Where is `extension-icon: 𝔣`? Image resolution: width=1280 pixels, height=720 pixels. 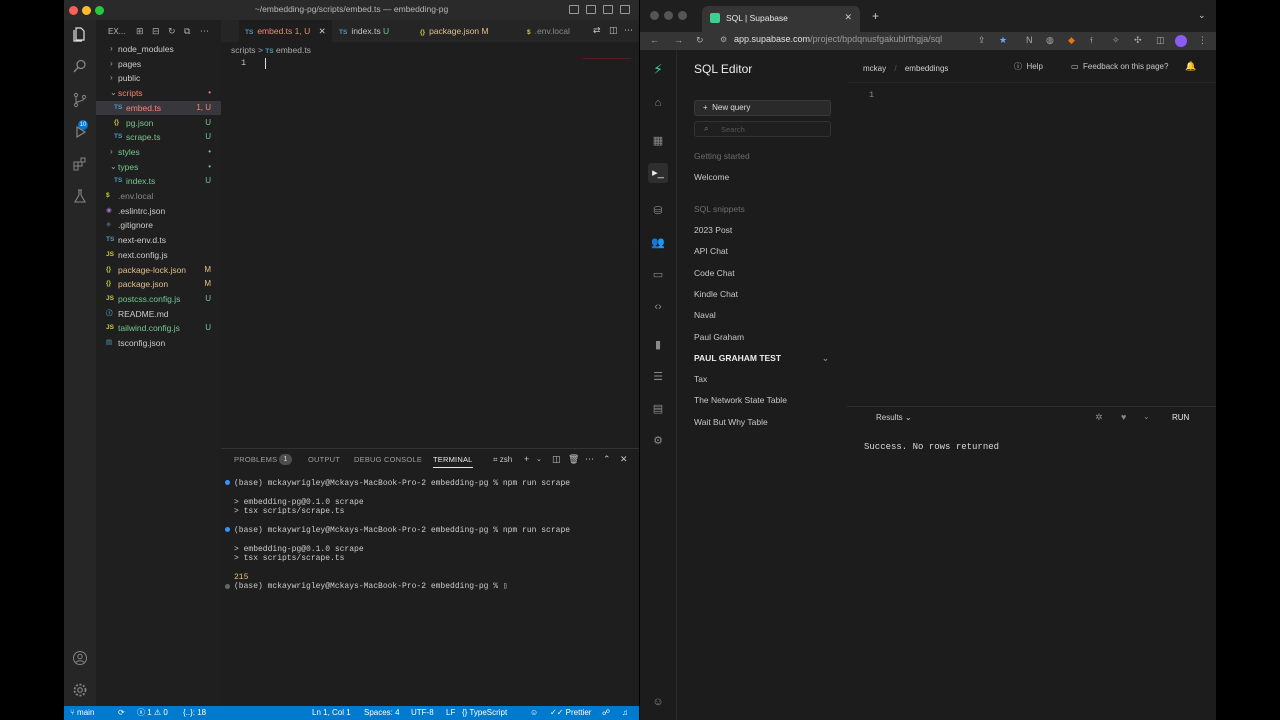
extension-icon: 𝔣 is located at coordinates (1091, 40).